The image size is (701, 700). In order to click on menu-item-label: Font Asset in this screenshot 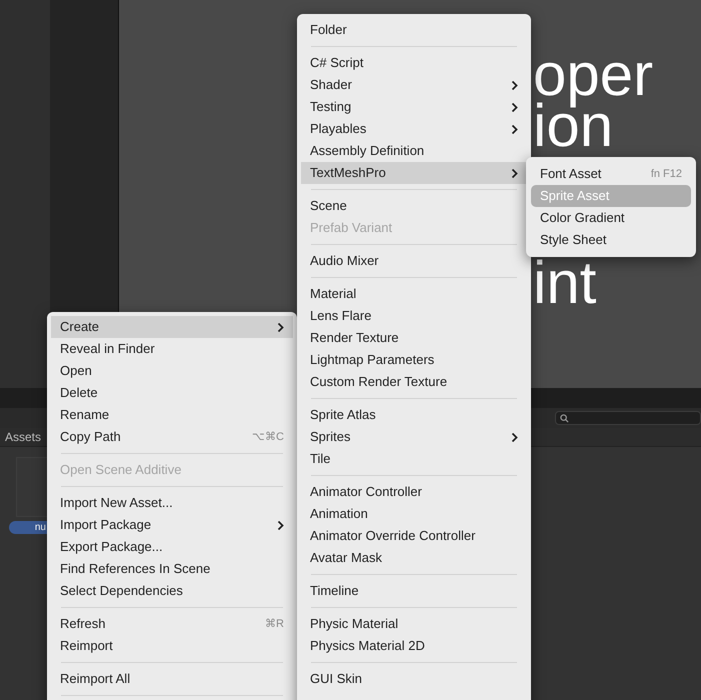, I will do `click(571, 174)`.